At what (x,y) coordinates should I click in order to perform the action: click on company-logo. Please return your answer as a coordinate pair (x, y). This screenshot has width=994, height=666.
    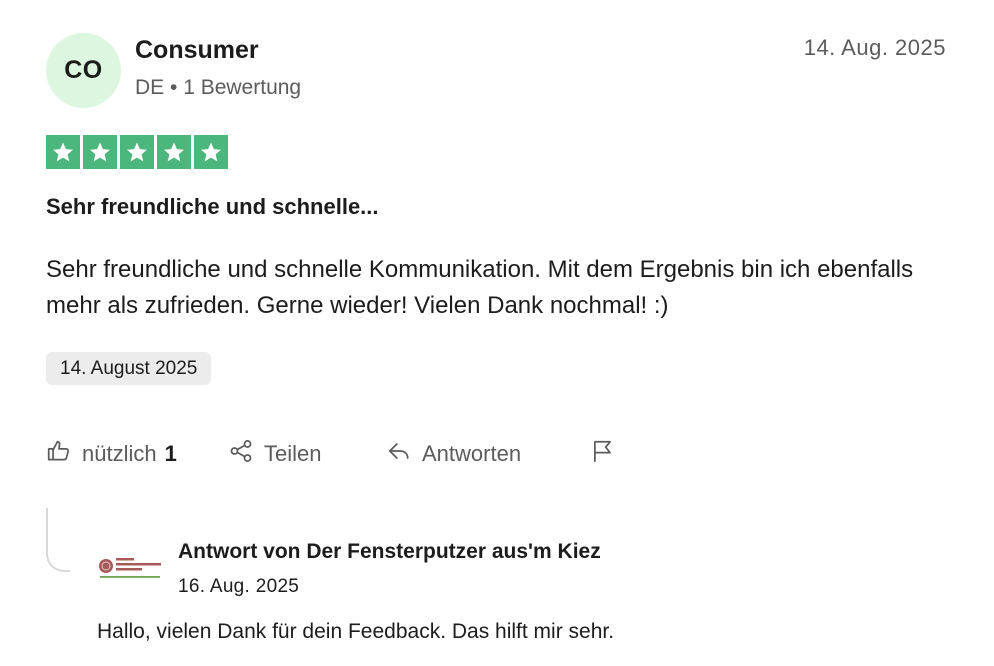
    Looking at the image, I should click on (130, 568).